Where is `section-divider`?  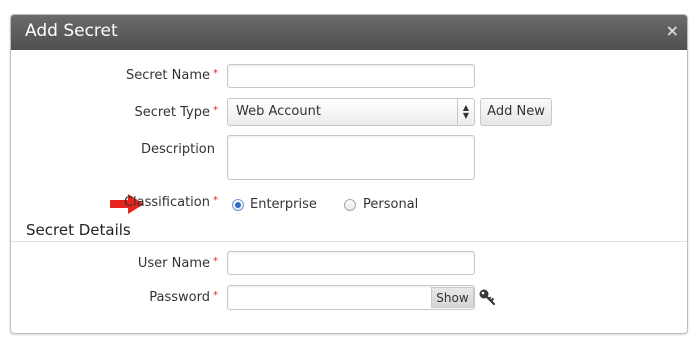 section-divider is located at coordinates (349, 241).